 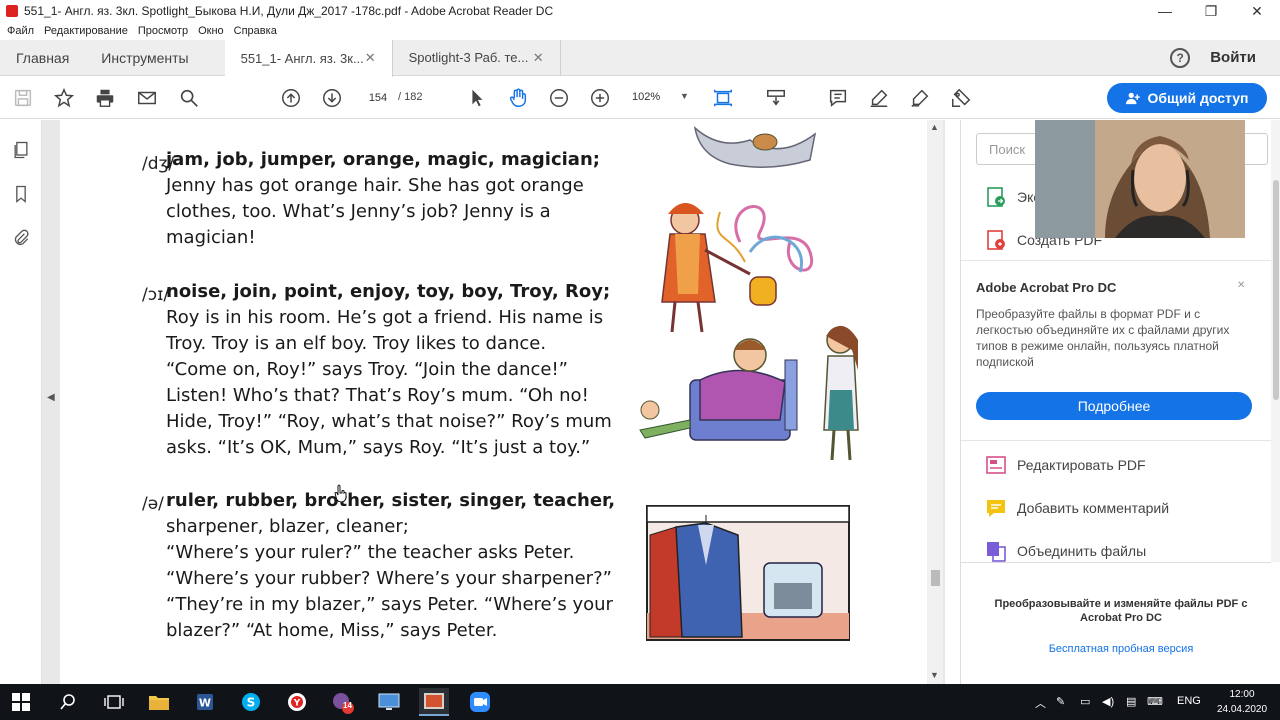 I want to click on comment-icon, so click(x=838, y=98).